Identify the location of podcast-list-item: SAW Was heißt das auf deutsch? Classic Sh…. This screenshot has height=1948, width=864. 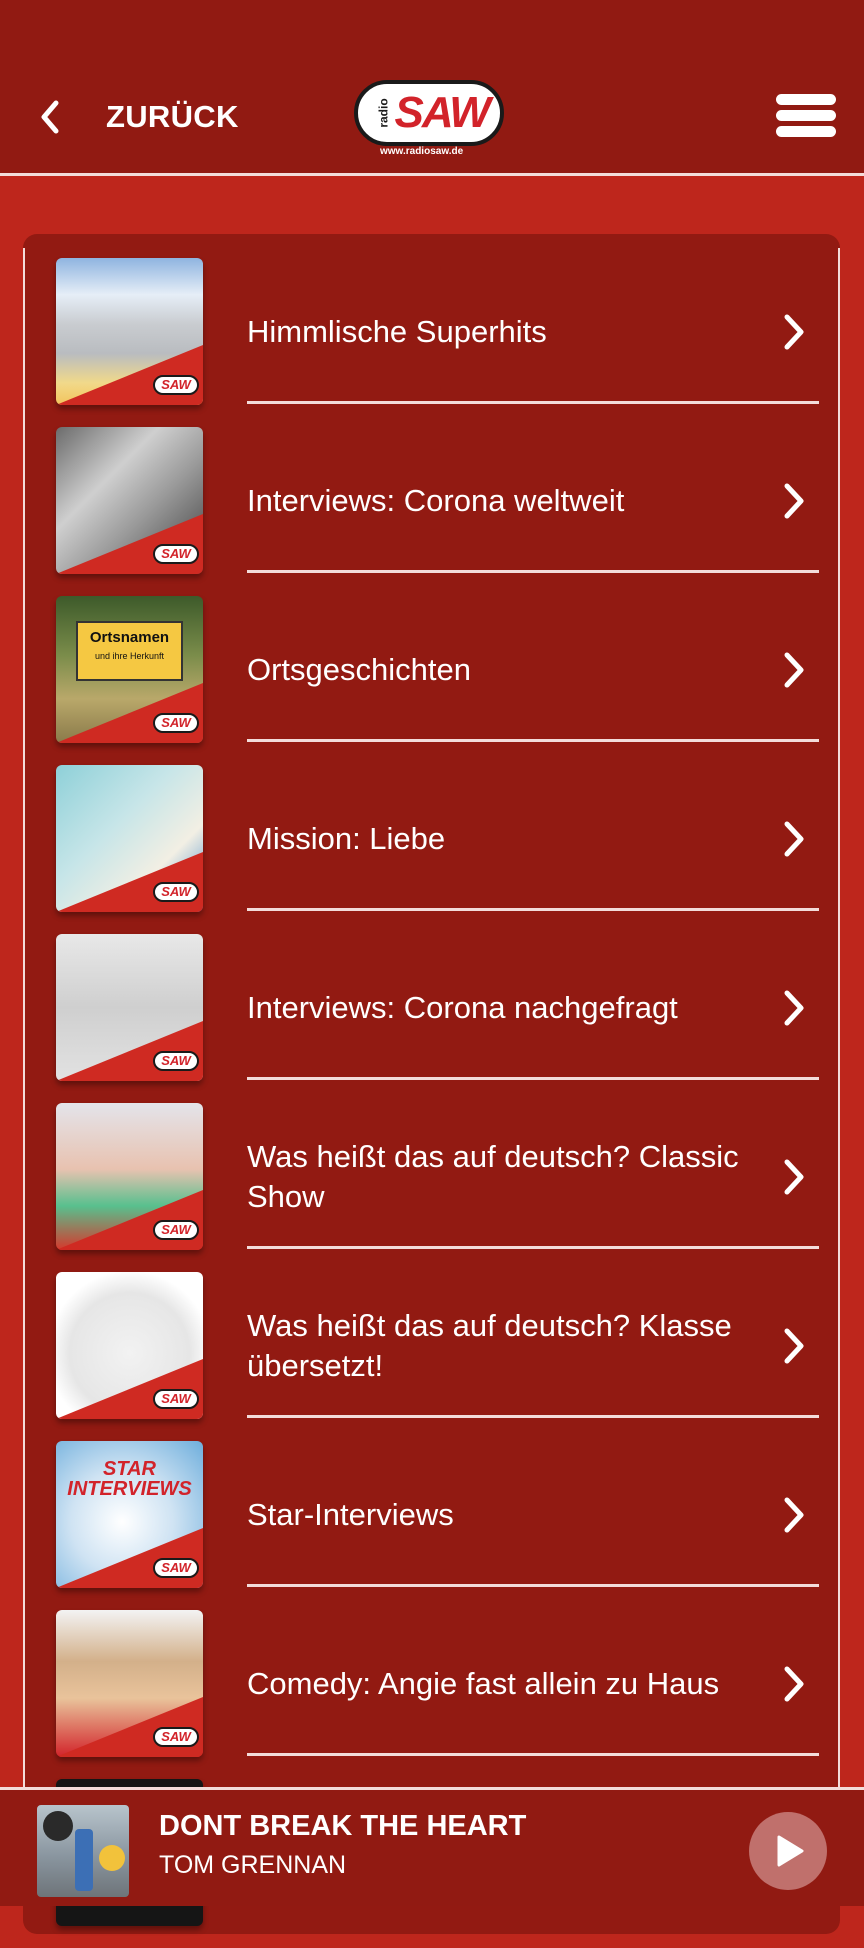
(437, 1187).